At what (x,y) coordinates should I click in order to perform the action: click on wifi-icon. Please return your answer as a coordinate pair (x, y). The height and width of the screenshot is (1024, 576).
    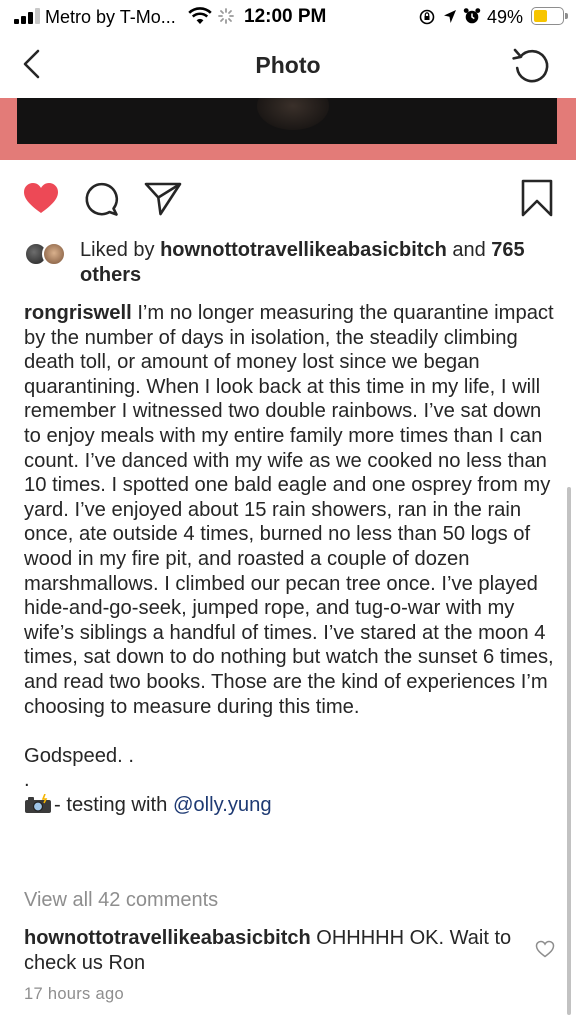
    Looking at the image, I should click on (200, 15).